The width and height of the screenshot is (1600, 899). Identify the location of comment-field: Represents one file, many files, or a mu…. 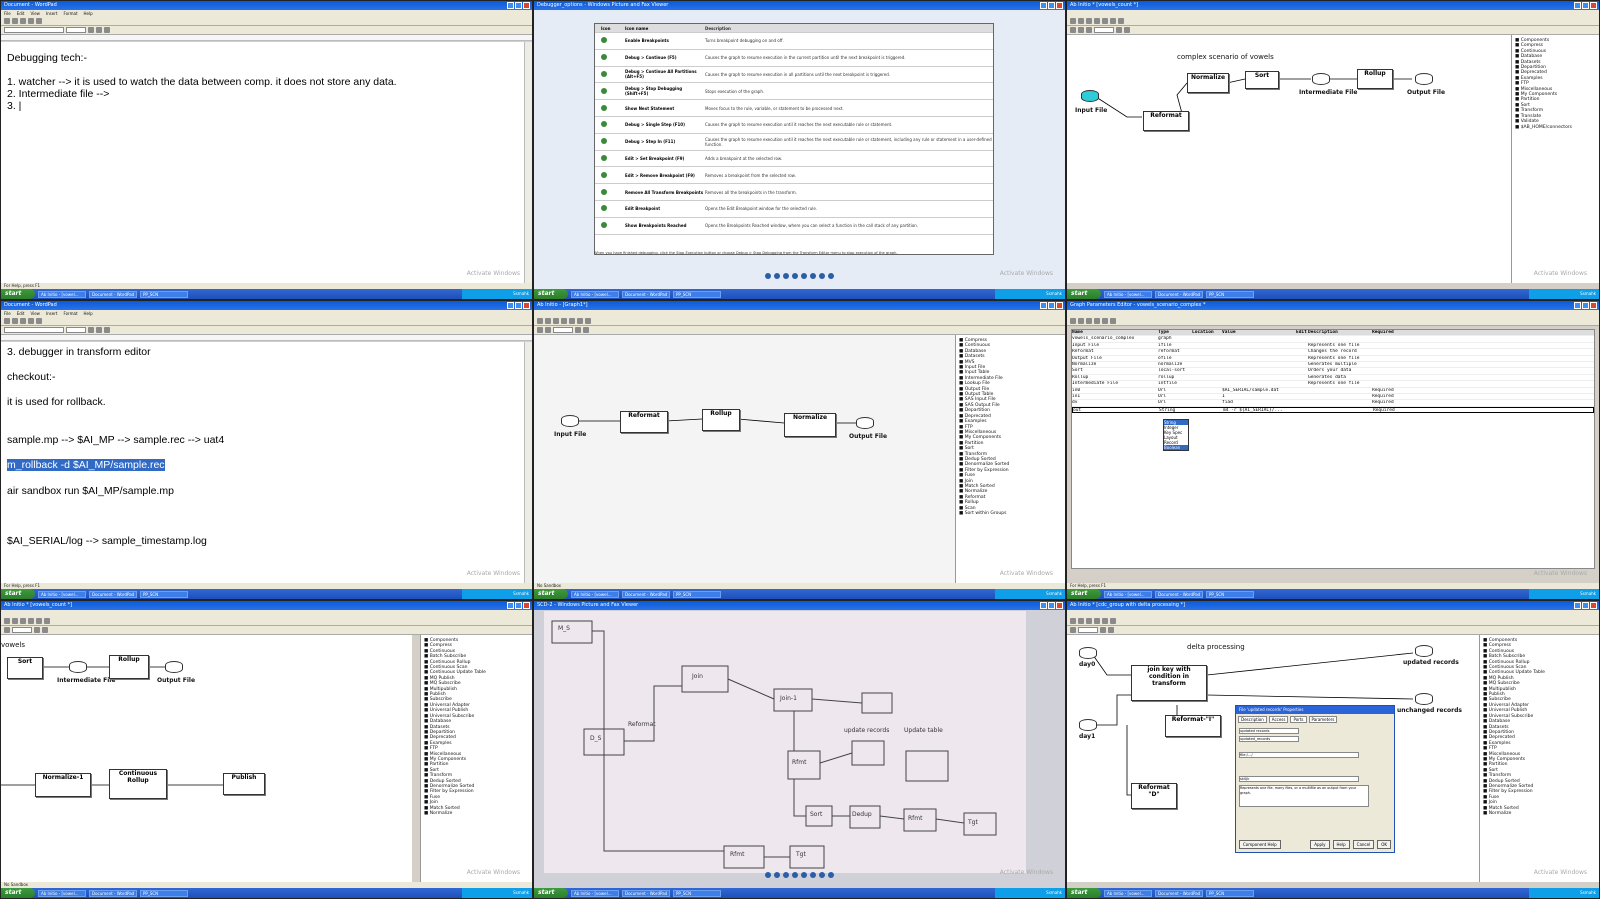
(1304, 796).